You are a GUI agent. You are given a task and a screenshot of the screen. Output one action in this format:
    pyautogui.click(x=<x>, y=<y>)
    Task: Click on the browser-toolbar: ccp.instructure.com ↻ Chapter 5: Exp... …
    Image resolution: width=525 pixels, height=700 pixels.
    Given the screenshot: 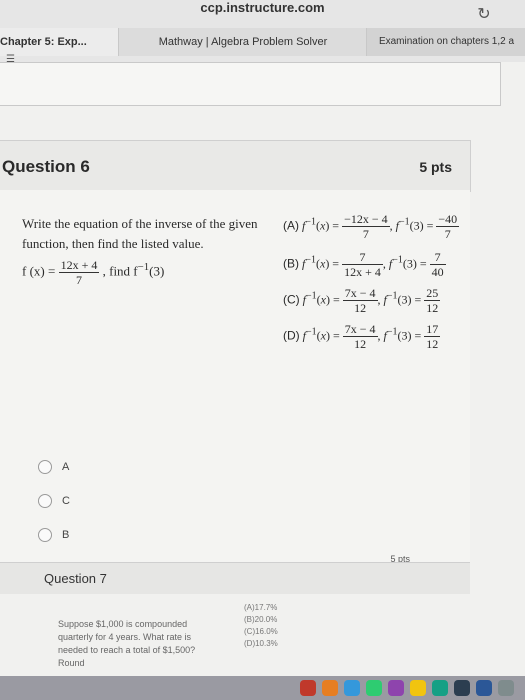 What is the action you would take?
    pyautogui.click(x=262, y=32)
    